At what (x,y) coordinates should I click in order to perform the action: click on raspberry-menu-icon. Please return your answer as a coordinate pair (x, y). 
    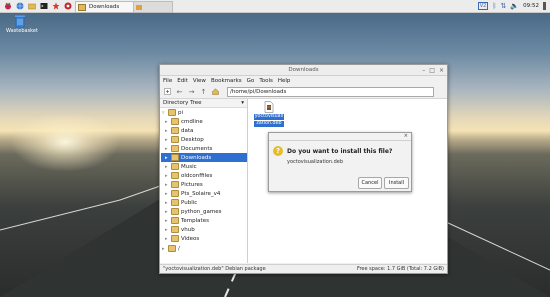
    Looking at the image, I should click on (7, 6).